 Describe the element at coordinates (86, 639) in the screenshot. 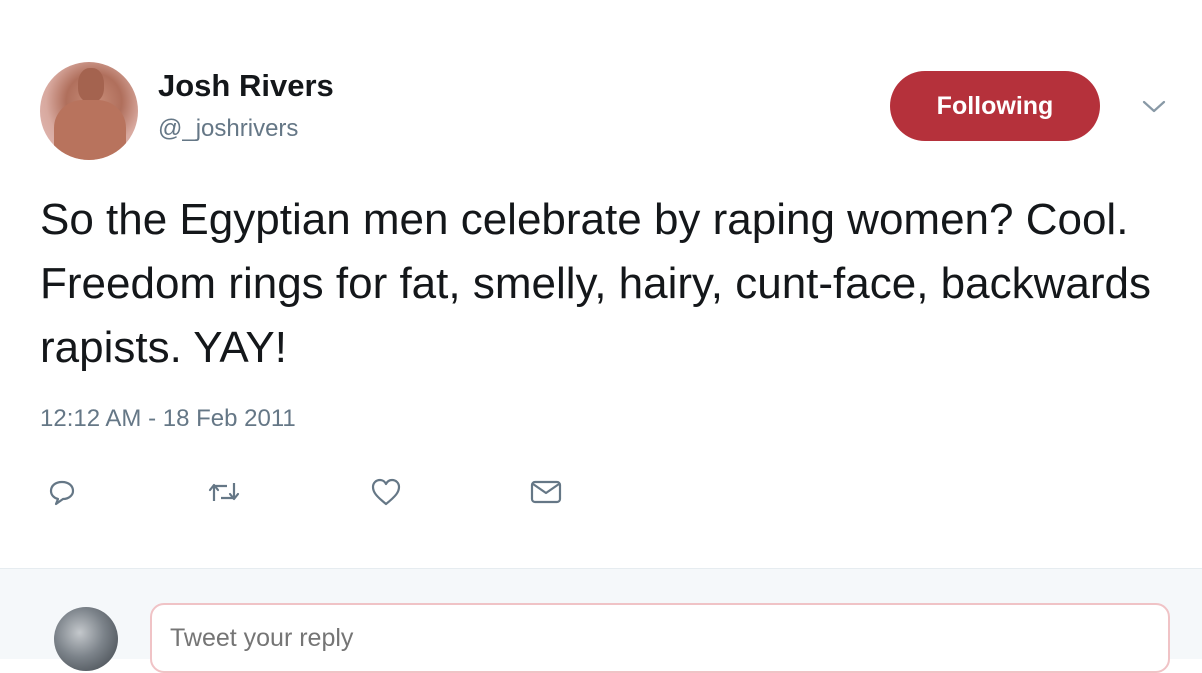

I see `current-user-avatar` at that location.